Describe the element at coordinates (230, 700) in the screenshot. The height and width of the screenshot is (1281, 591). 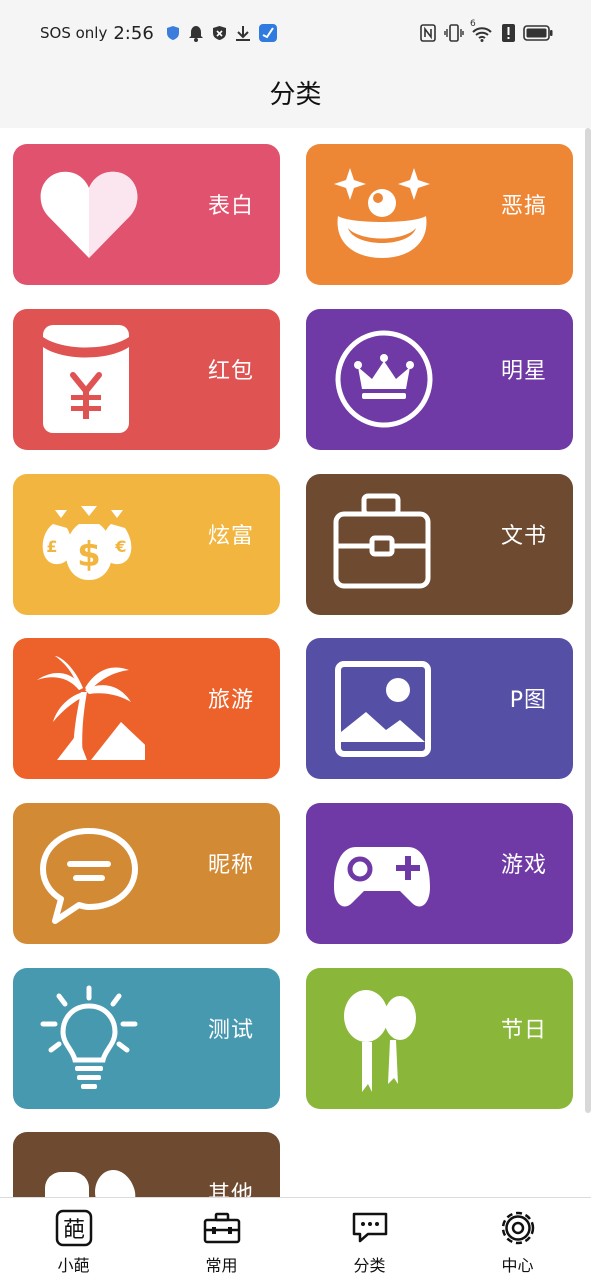
I see `category-label: 旅游` at that location.